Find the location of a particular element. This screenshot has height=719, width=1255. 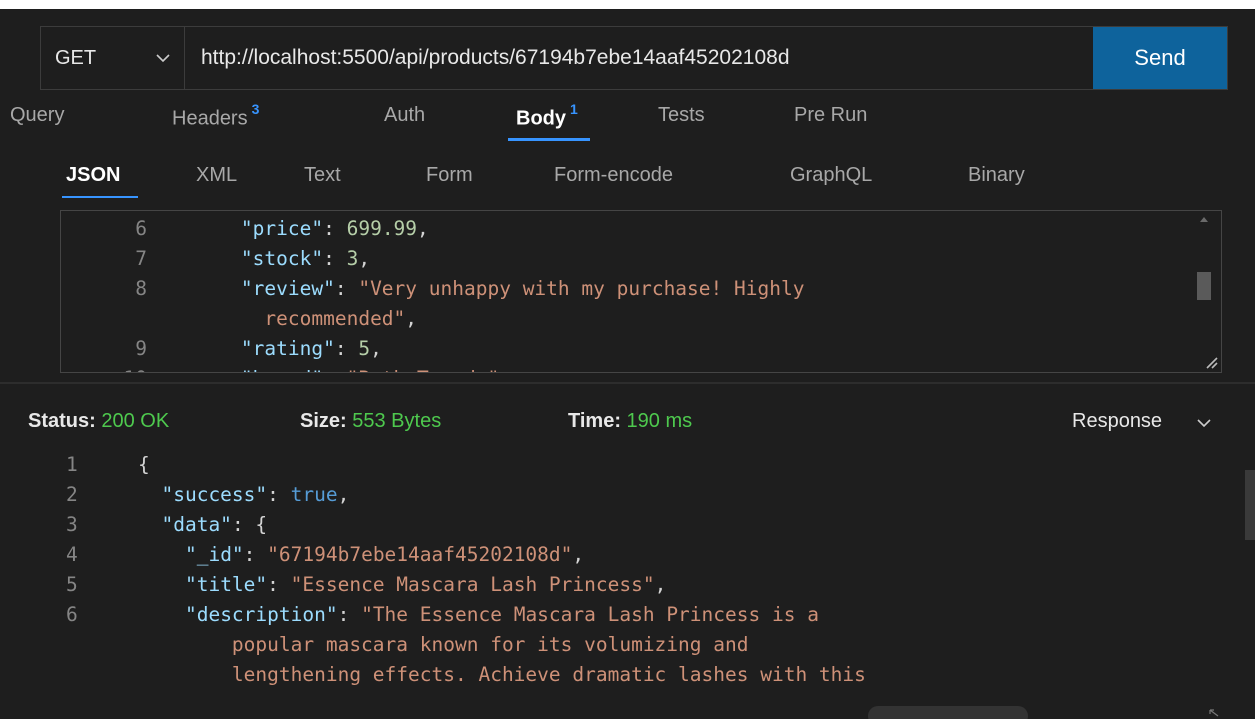

json-value: { is located at coordinates (261, 524).